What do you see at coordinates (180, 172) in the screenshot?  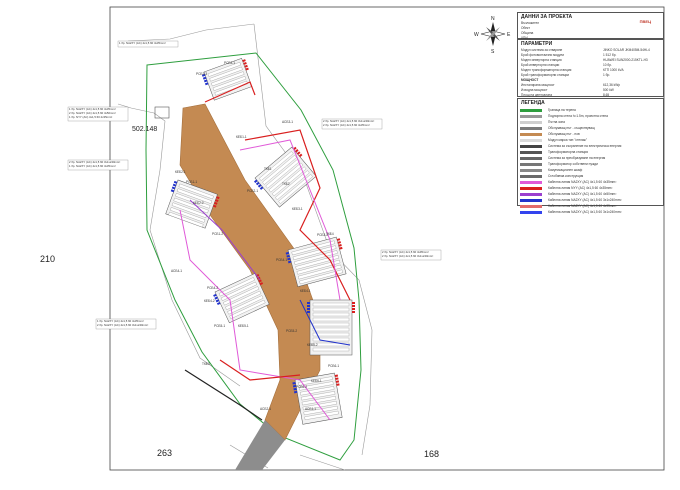 I see `string-label: КЕБ2-1` at bounding box center [180, 172].